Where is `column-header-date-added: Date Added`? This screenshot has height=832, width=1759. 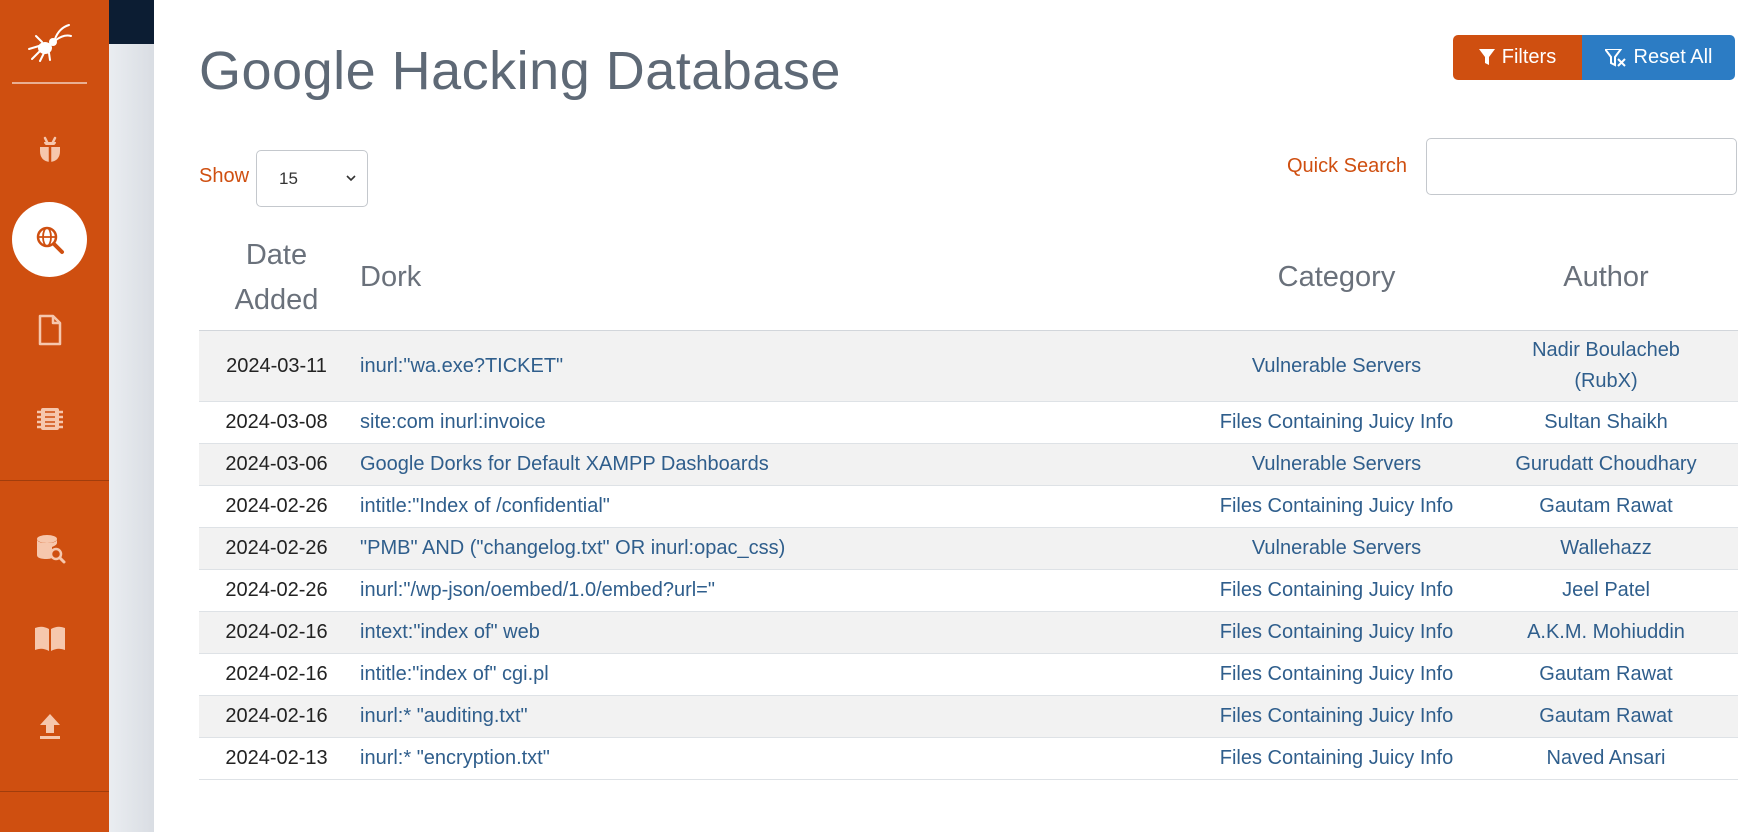
column-header-date-added: Date Added is located at coordinates (276, 278).